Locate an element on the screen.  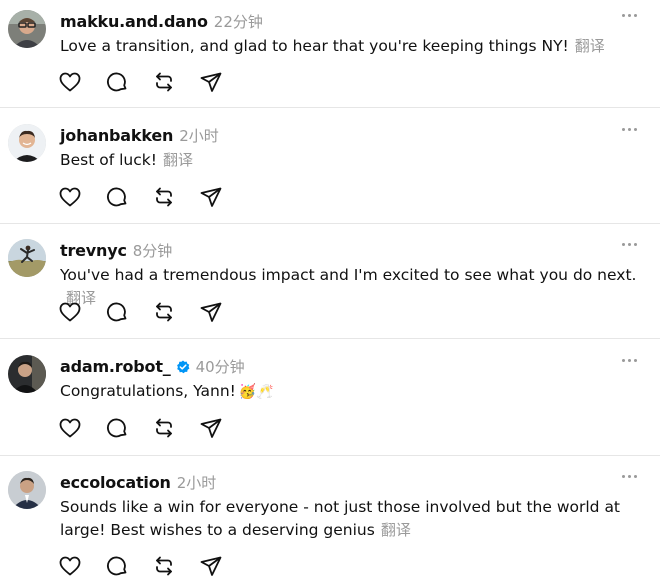
username: makku.and.dano is located at coordinates (134, 21).